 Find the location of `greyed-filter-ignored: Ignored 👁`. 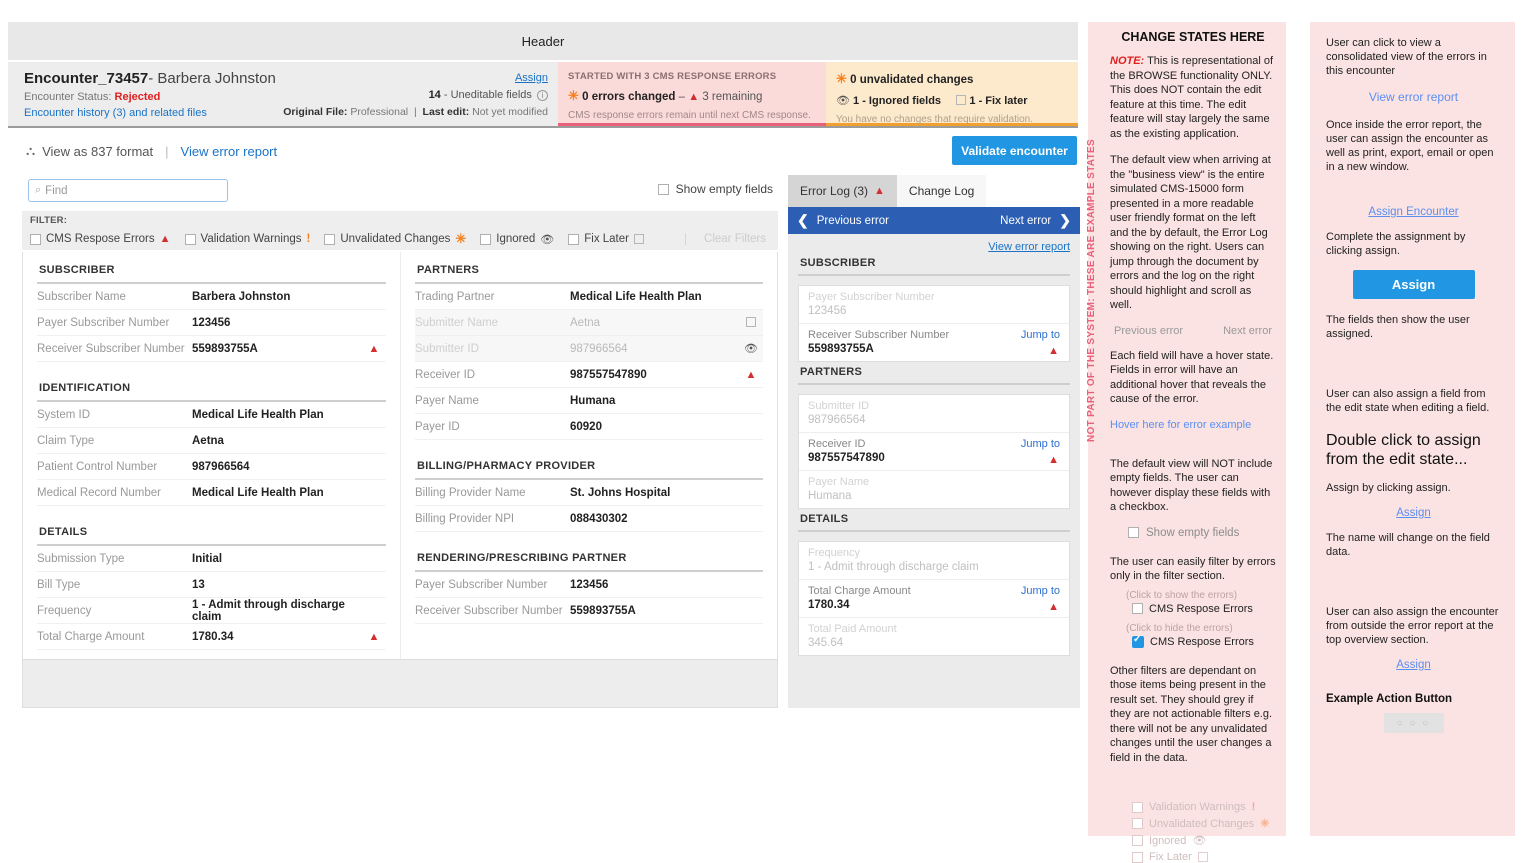

greyed-filter-ignored: Ignored 👁 is located at coordinates (1204, 840).